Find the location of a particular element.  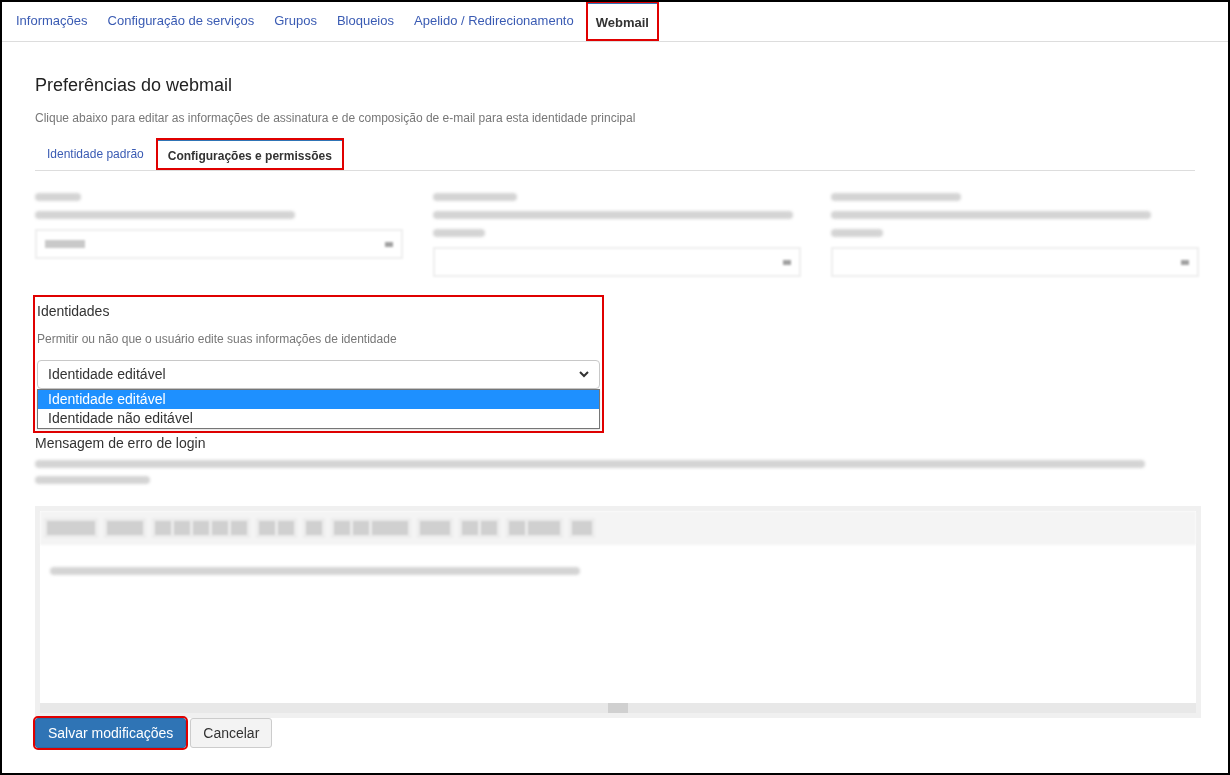

field-label: Identidades is located at coordinates (74, 311).